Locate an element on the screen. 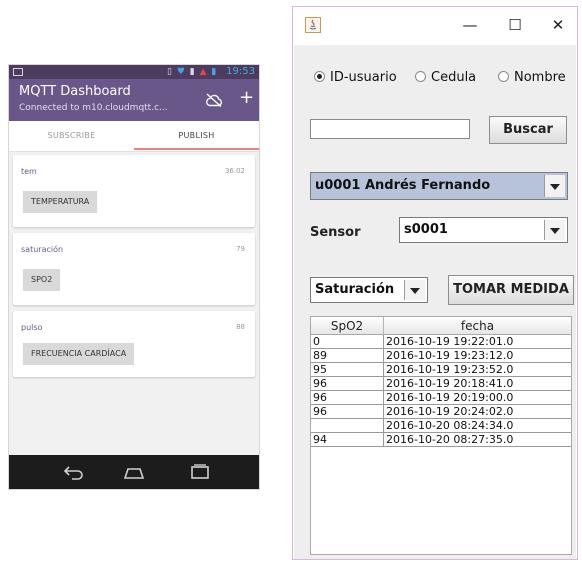  table-row: 2016-10-20 08:24:34.0 is located at coordinates (441, 426).